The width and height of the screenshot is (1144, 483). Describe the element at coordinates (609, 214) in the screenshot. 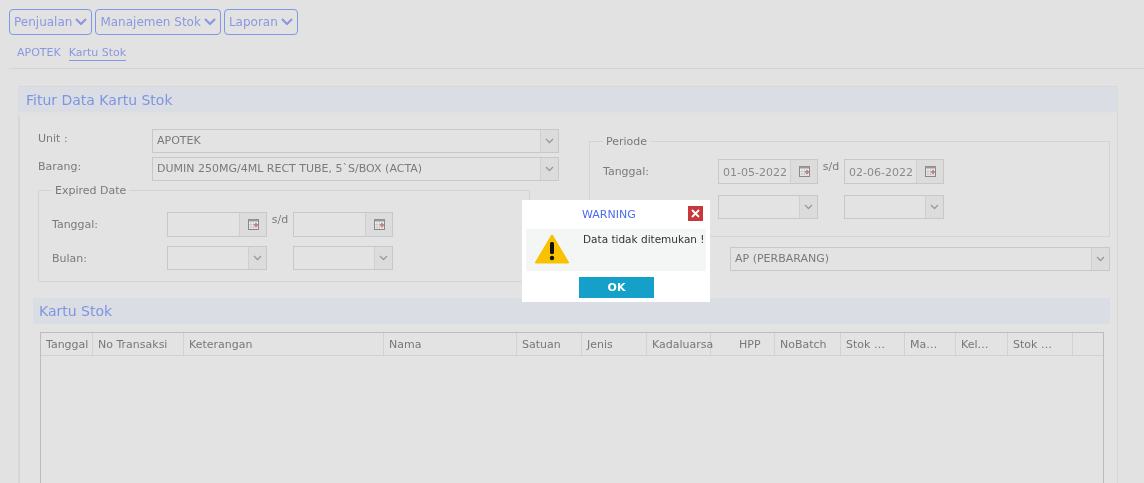

I see `dialog-title: WARNING` at that location.